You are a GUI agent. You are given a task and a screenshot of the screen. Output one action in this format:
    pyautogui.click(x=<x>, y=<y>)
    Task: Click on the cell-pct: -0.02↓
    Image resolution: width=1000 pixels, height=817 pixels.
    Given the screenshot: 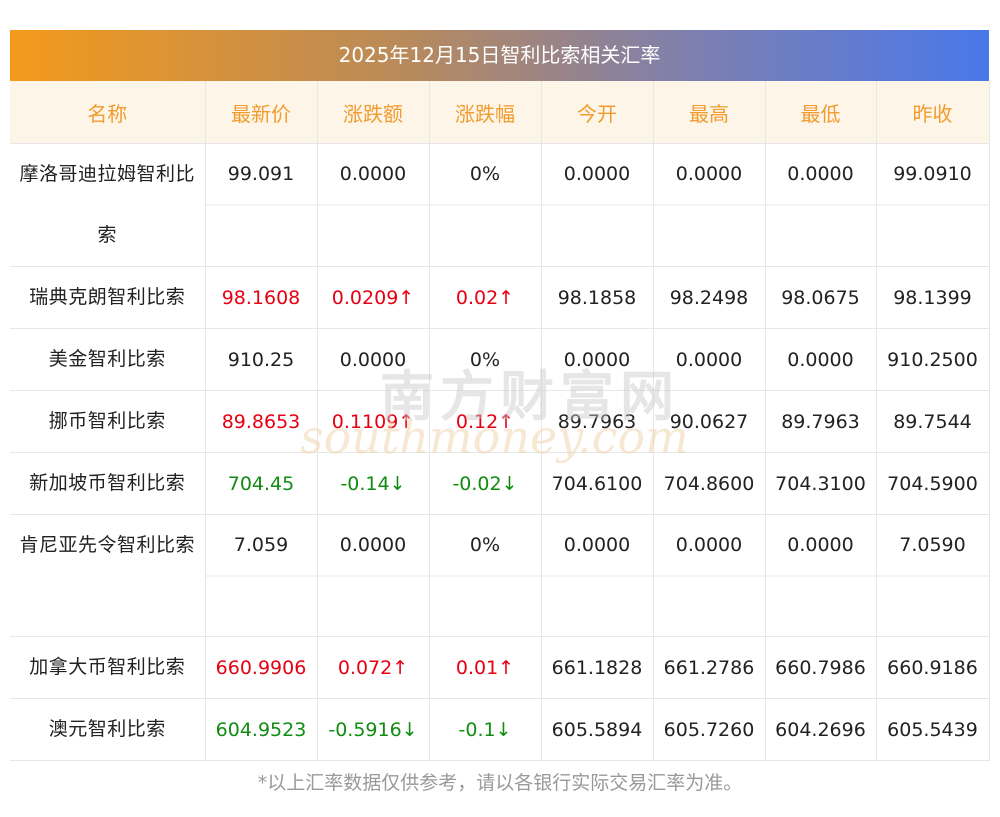 What is the action you would take?
    pyautogui.click(x=485, y=483)
    